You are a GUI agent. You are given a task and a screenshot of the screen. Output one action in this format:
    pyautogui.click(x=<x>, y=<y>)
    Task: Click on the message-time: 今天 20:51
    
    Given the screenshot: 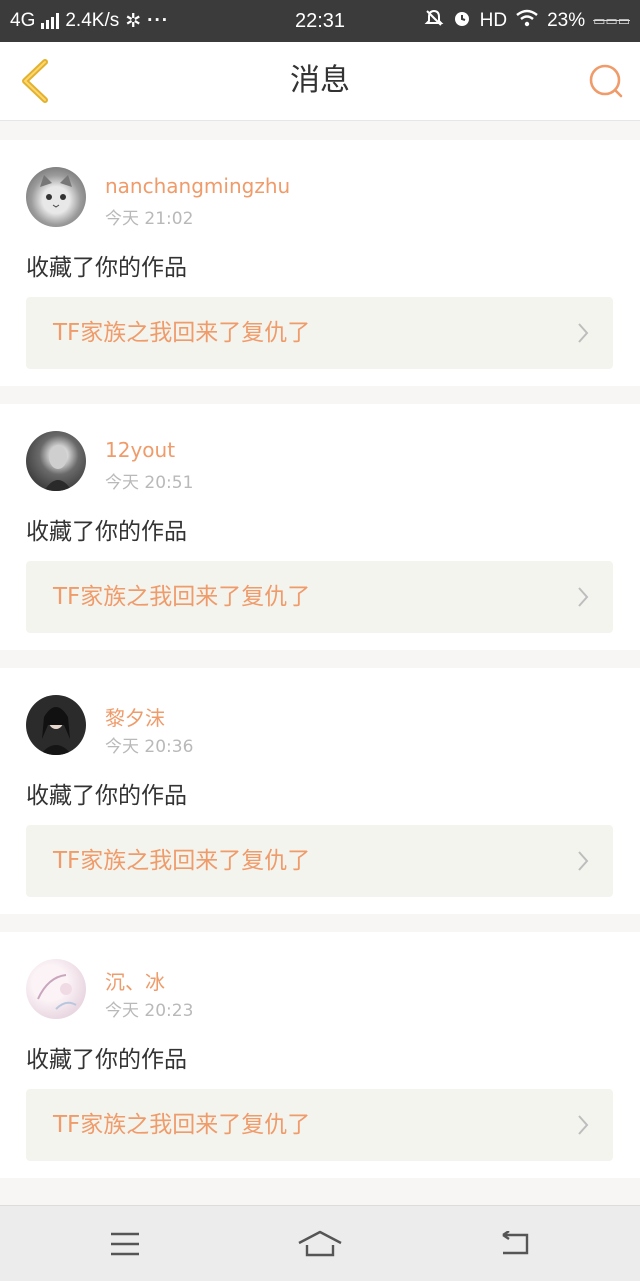 What is the action you would take?
    pyautogui.click(x=149, y=483)
    